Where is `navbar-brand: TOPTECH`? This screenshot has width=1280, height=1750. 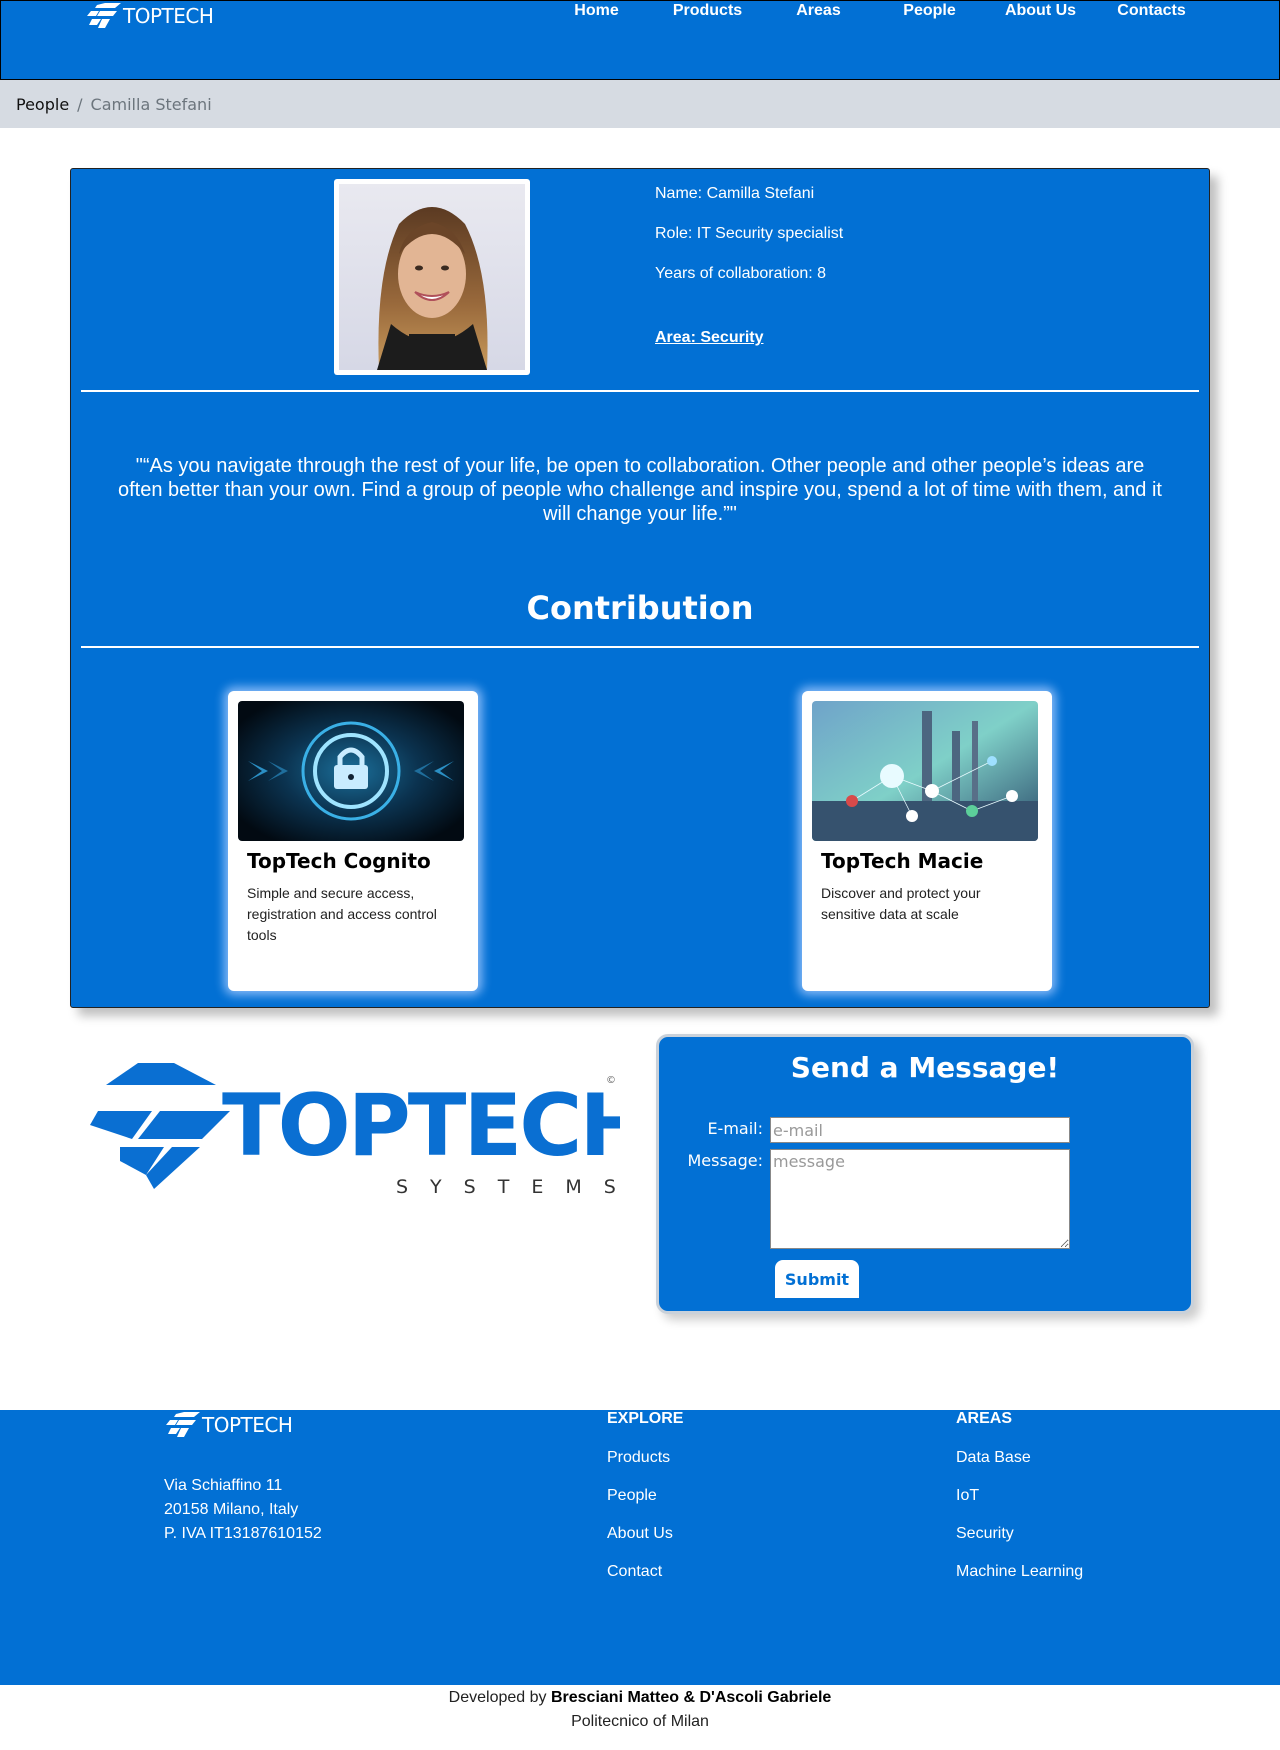
navbar-brand: TOPTECH is located at coordinates (149, 16).